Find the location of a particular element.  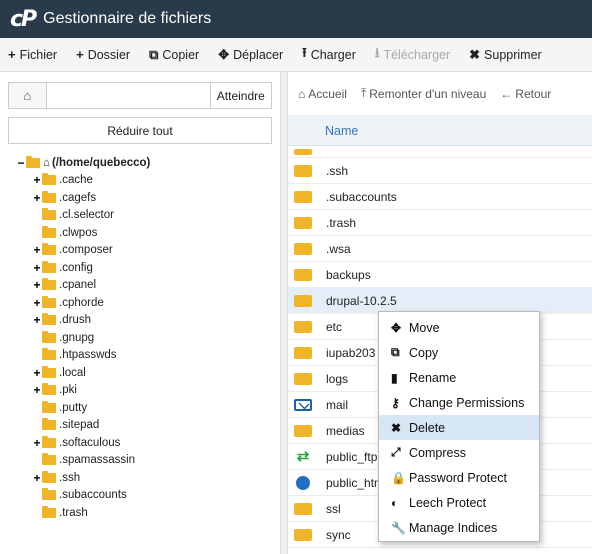

tree-folder-item: .htpasswds is located at coordinates (146, 356).